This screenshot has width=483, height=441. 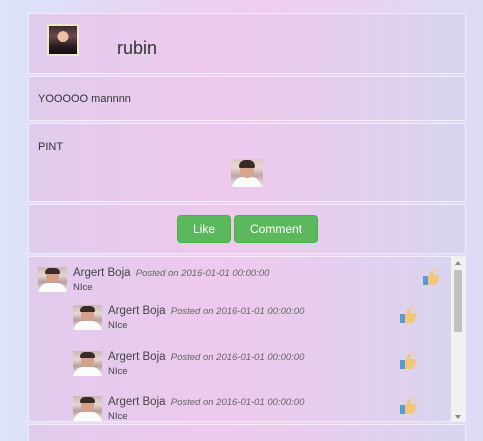 What do you see at coordinates (63, 40) in the screenshot?
I see `user-avatar` at bounding box center [63, 40].